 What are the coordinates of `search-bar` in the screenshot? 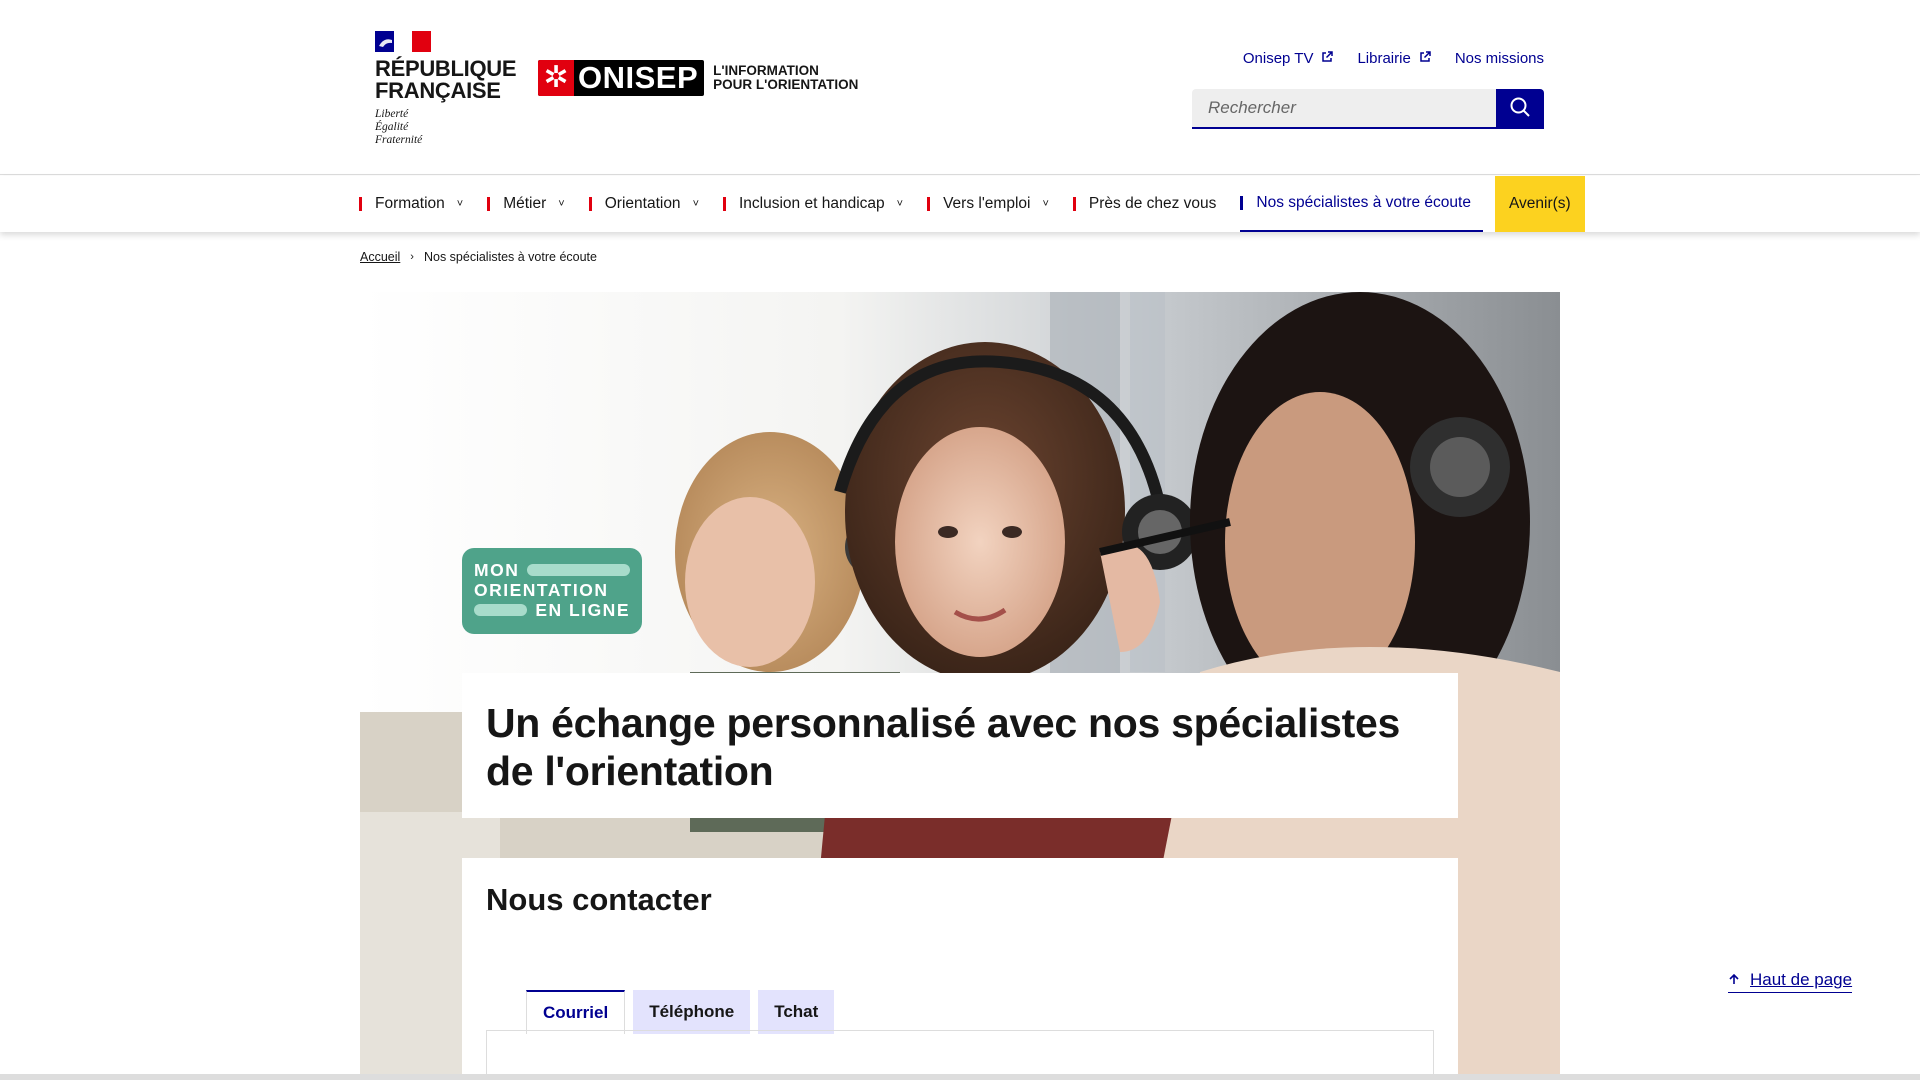 It's located at (1368, 109).